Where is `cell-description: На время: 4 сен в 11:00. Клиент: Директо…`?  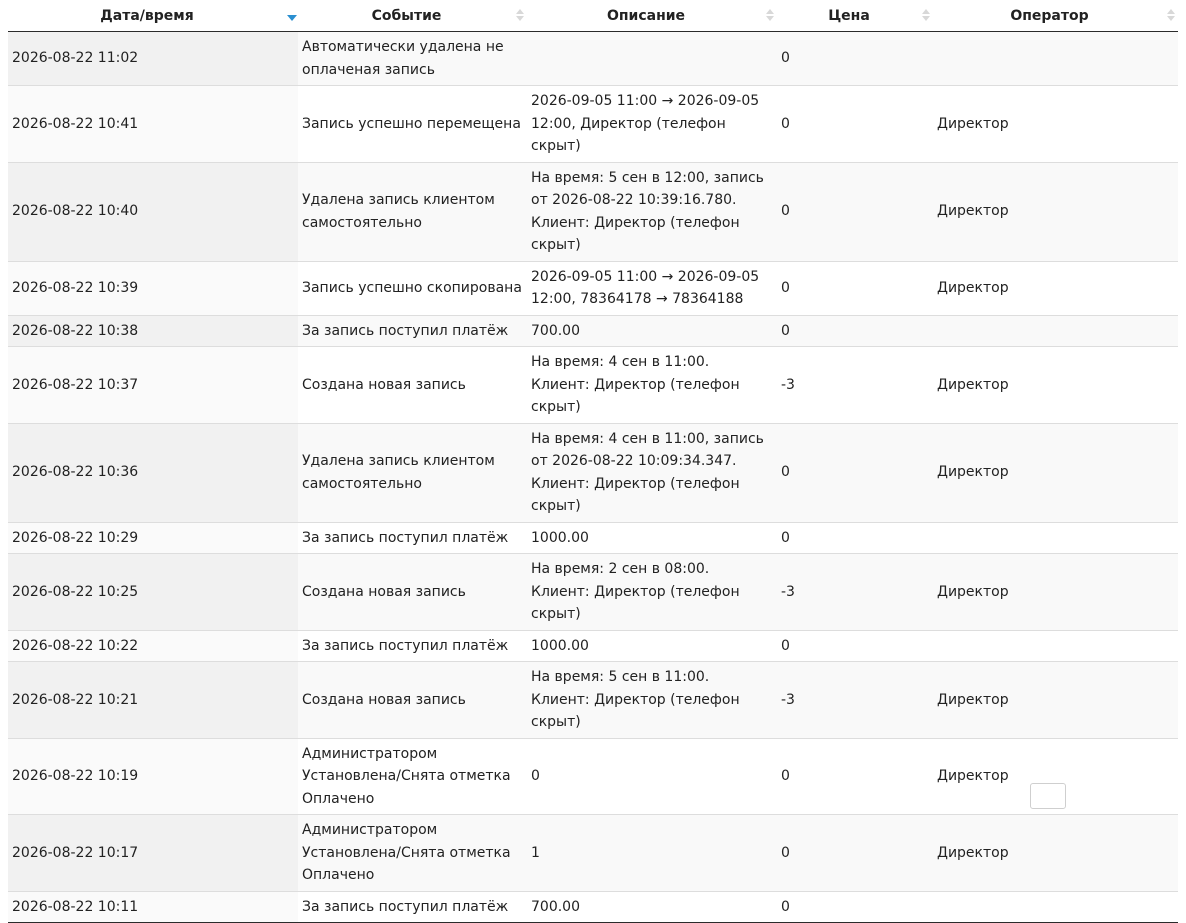
cell-description: На время: 4 сен в 11:00. Клиент: Директо… is located at coordinates (652, 384).